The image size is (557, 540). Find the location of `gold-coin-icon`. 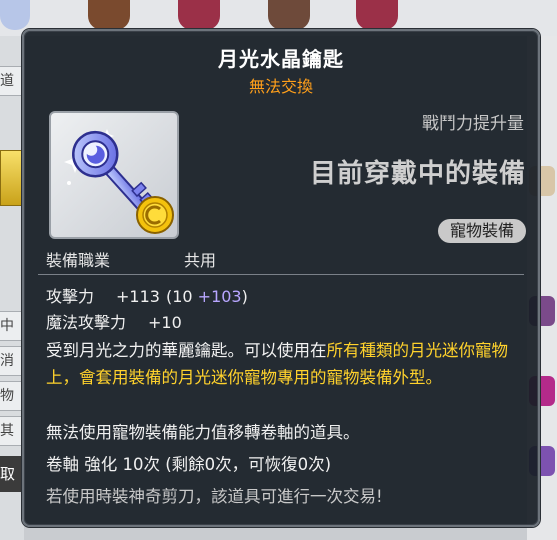

gold-coin-icon is located at coordinates (155, 215).